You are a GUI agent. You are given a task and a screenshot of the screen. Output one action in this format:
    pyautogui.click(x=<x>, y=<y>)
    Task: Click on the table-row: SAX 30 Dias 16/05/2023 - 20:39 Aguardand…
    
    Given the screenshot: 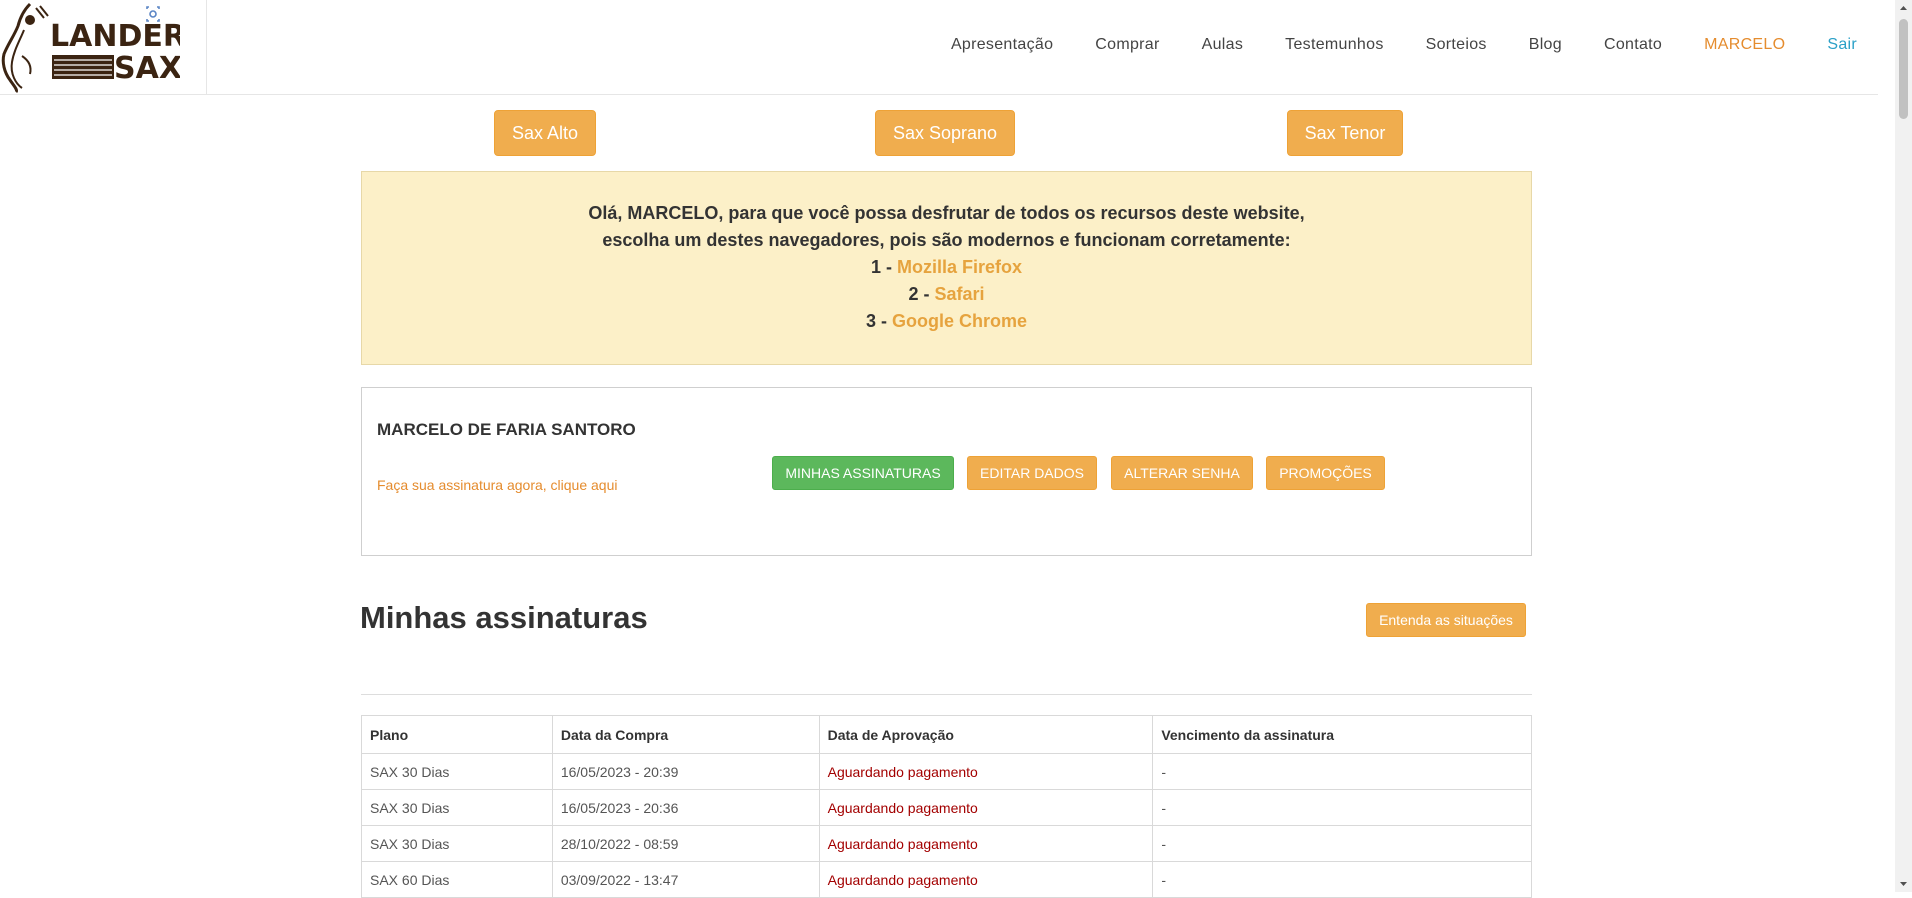 What is the action you would take?
    pyautogui.click(x=946, y=771)
    